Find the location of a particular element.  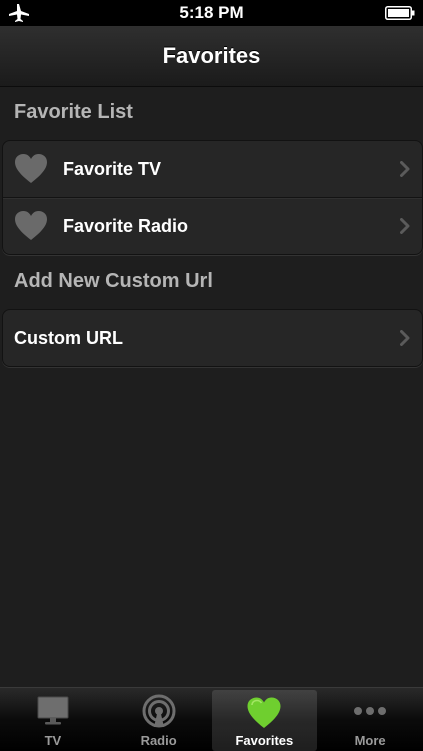

tab-label: More is located at coordinates (370, 740).